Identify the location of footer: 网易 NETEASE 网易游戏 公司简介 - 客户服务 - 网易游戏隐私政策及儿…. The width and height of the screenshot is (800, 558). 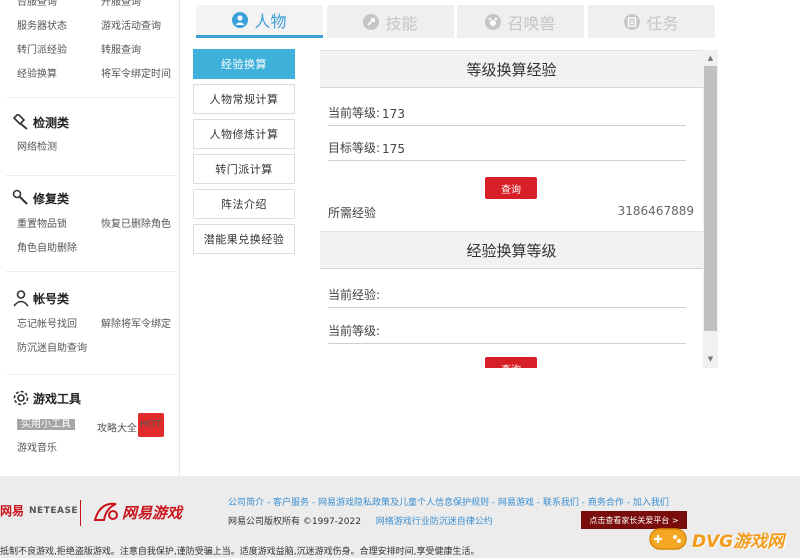
(400, 517).